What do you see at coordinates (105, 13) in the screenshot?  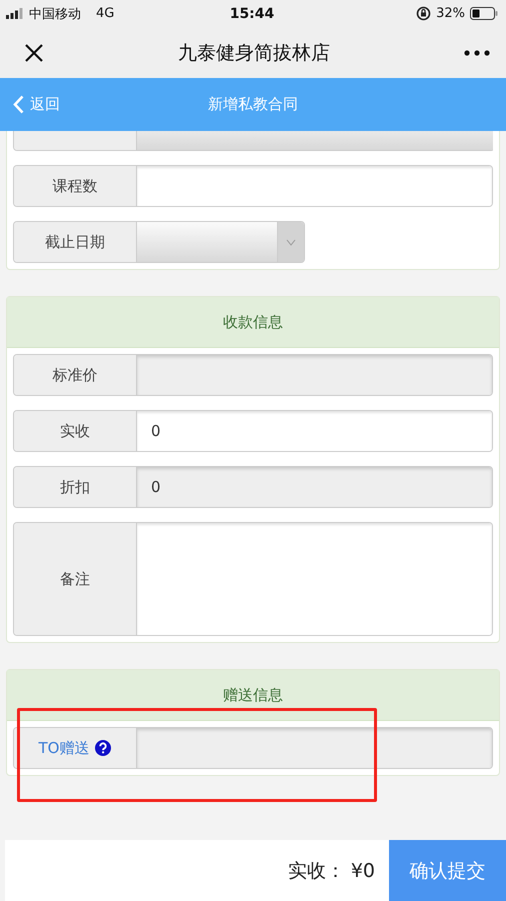 I see `network-type: 4G` at bounding box center [105, 13].